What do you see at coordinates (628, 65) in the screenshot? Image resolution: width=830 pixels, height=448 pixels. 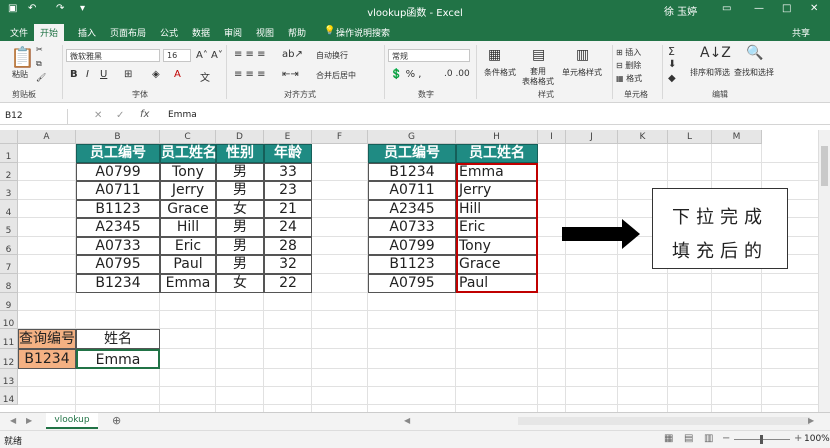 I see `delete-cells-button: ⊟ 删除` at bounding box center [628, 65].